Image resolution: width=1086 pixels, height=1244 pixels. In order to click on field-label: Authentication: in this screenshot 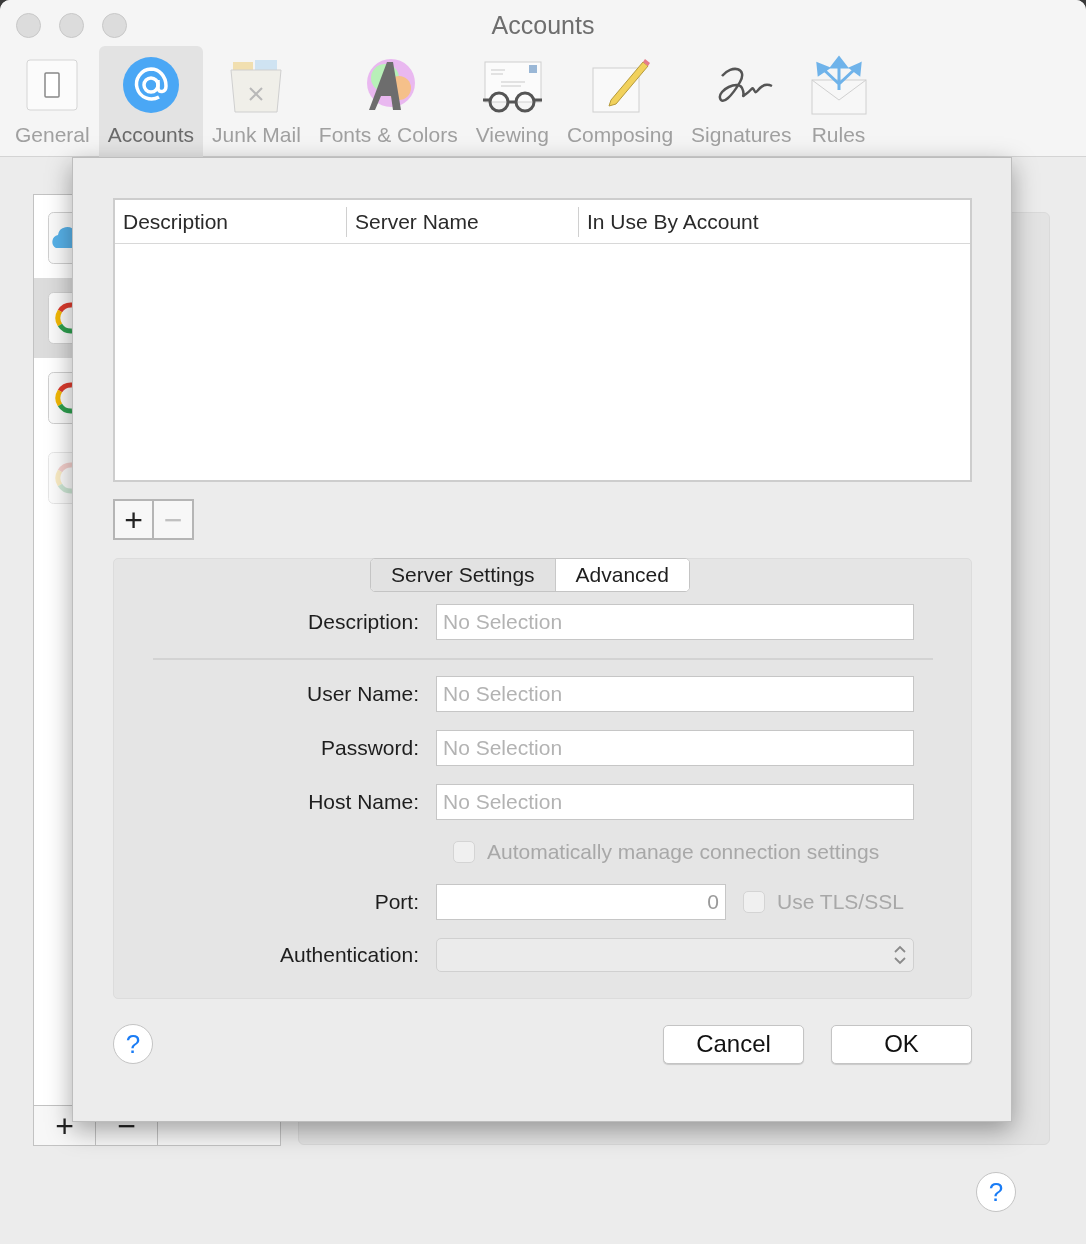, I will do `click(349, 954)`.